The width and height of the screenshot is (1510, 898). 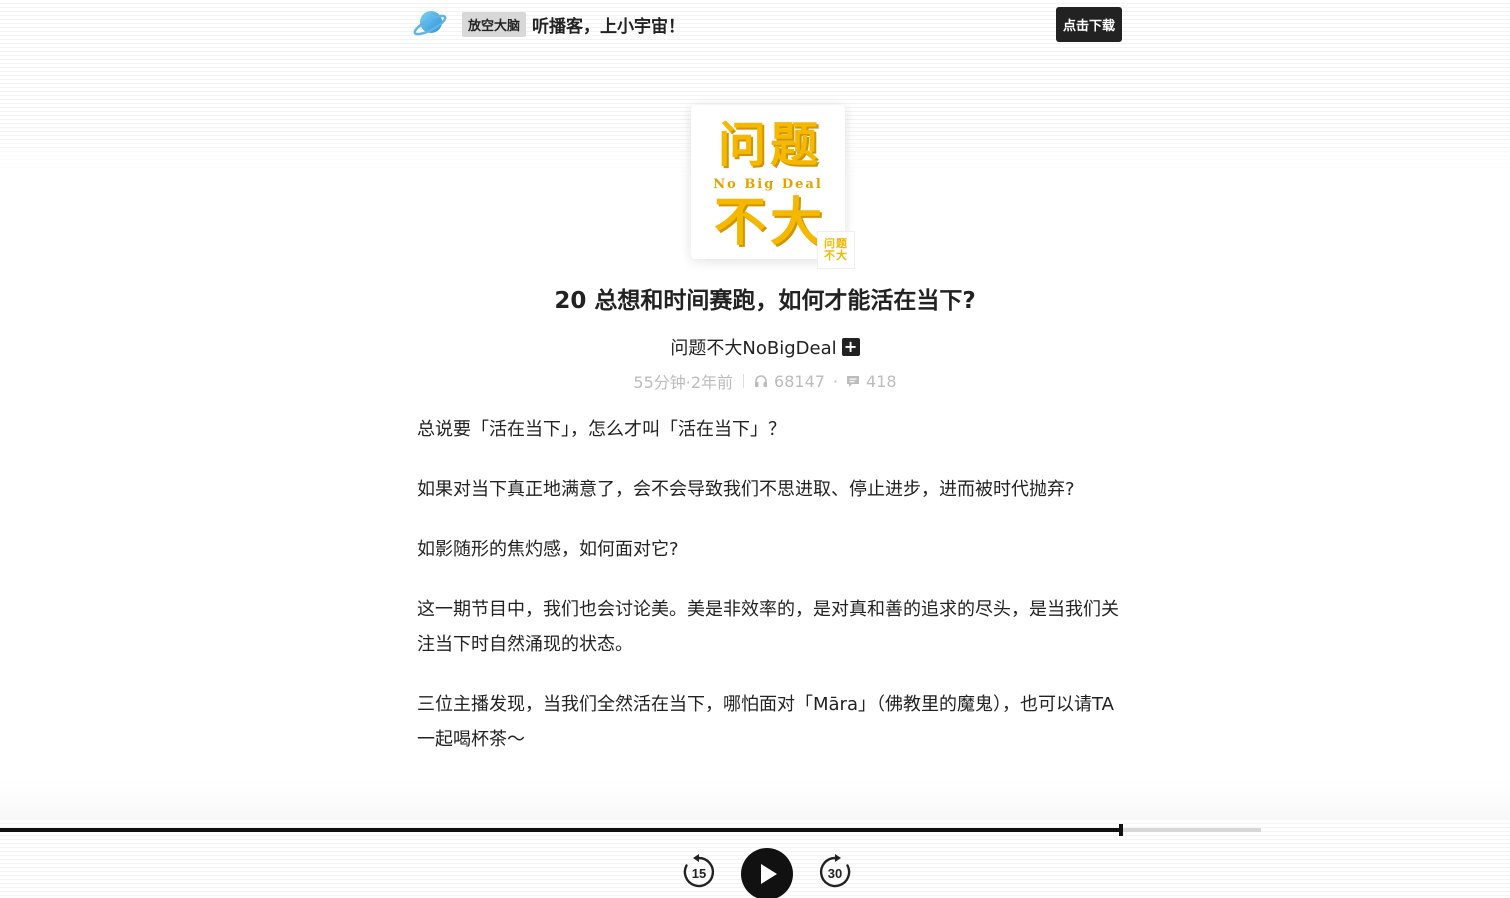 I want to click on rewind-15-icon: 15, so click(x=699, y=872).